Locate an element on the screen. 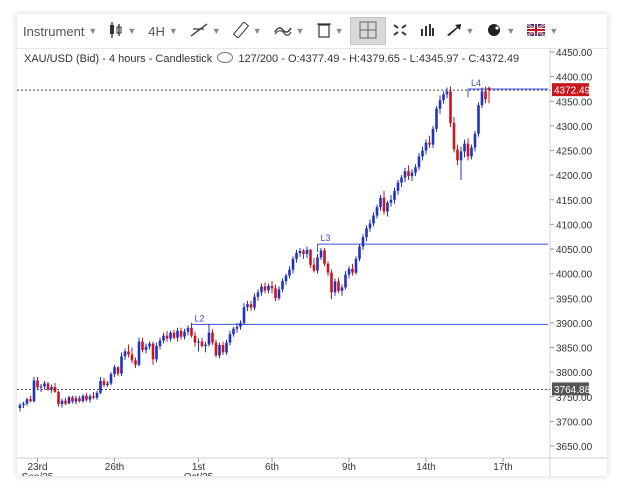 The image size is (625, 488). indicator-dropdown: ▼ is located at coordinates (289, 31).